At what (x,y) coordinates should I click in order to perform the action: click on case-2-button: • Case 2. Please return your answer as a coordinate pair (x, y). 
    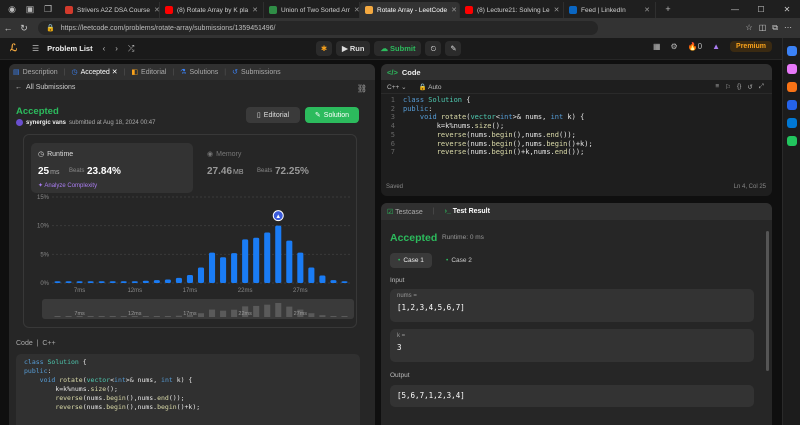
    Looking at the image, I should click on (459, 260).